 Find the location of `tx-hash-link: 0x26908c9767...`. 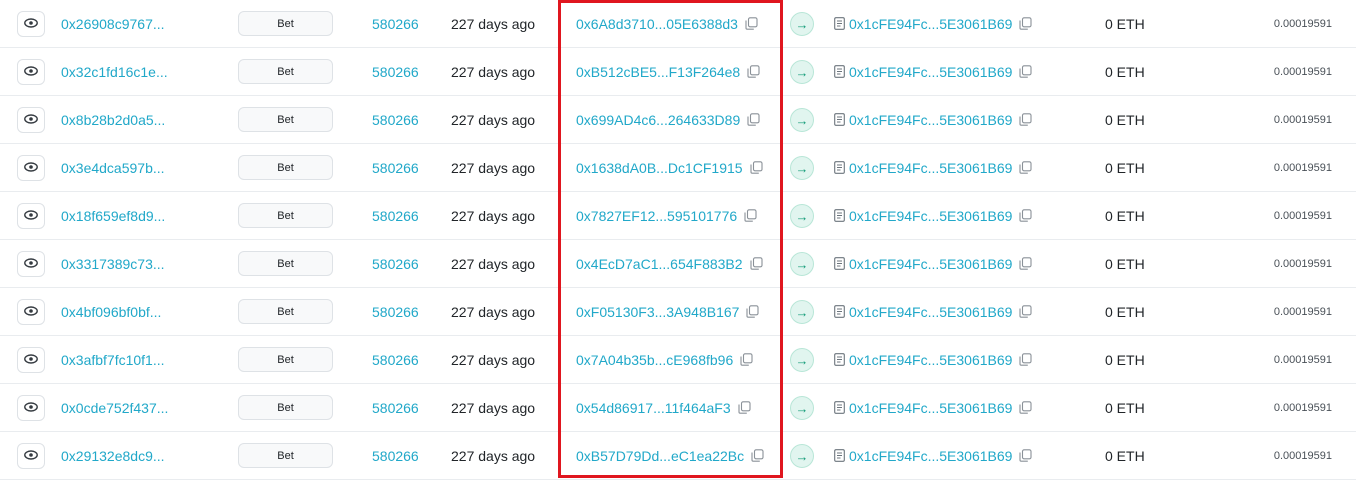

tx-hash-link: 0x26908c9767... is located at coordinates (113, 23).